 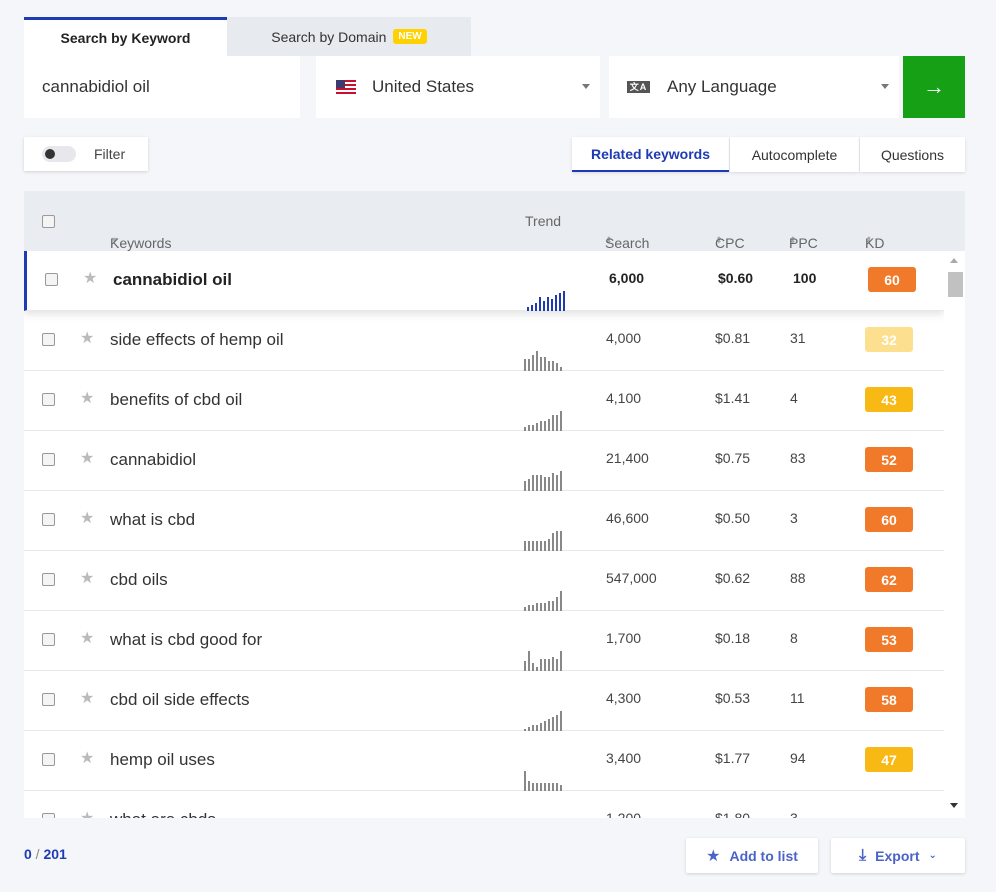 What do you see at coordinates (484, 641) in the screenshot?
I see `table-row: ★ what is cbd good for 1,700 $0.18 8 53` at bounding box center [484, 641].